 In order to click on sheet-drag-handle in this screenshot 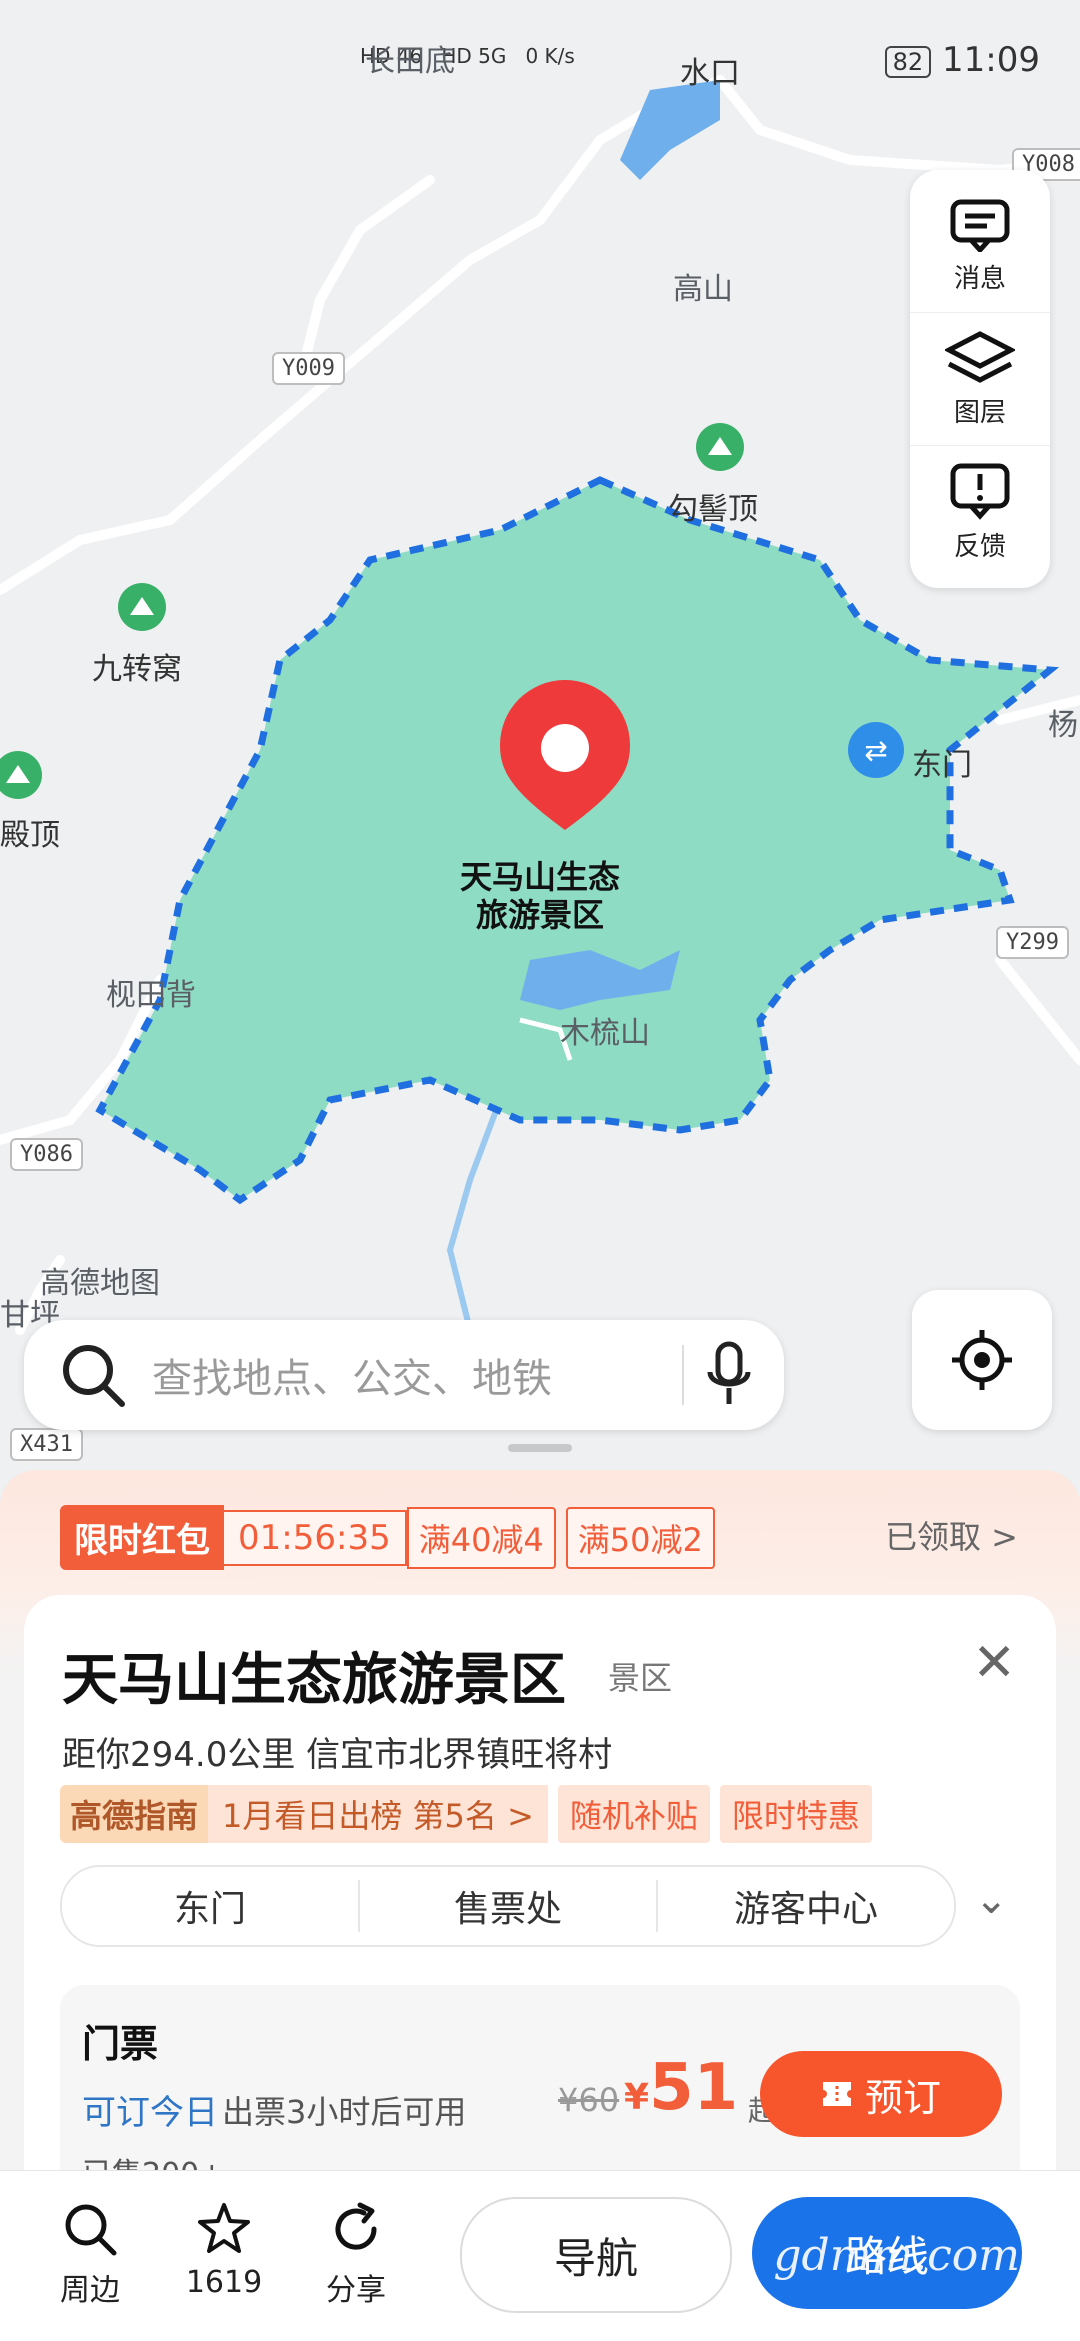, I will do `click(540, 1448)`.